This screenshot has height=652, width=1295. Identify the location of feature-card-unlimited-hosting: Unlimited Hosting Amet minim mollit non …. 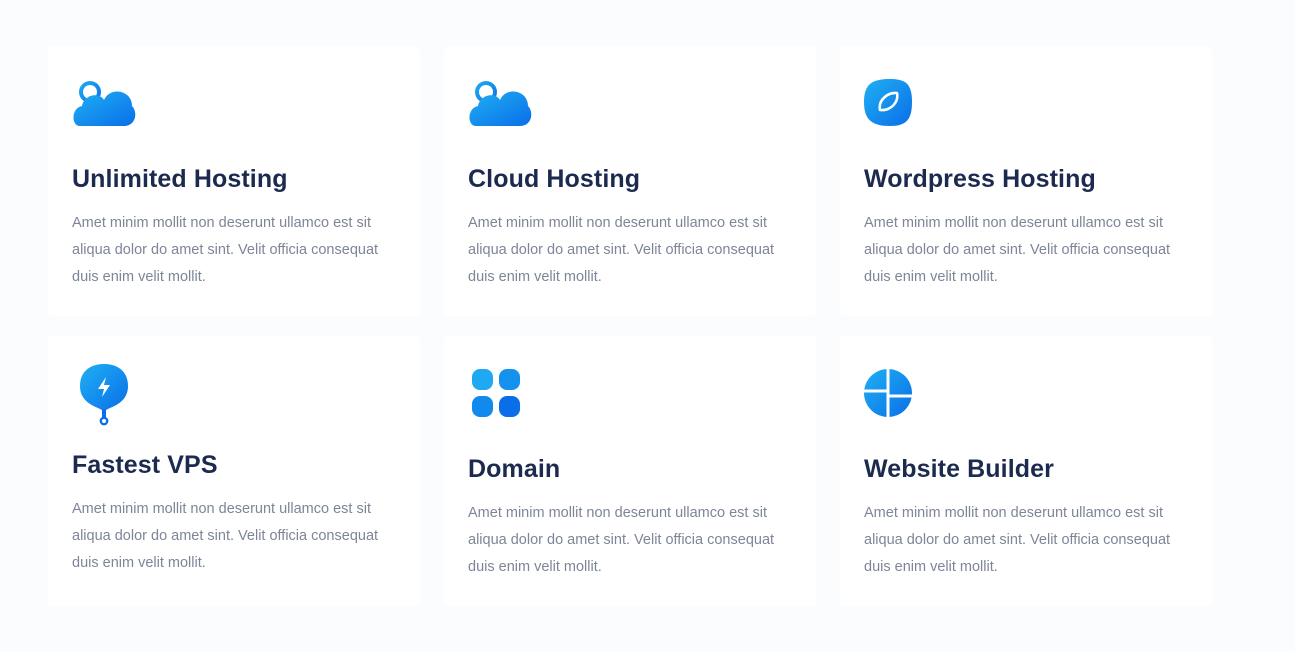
(234, 181).